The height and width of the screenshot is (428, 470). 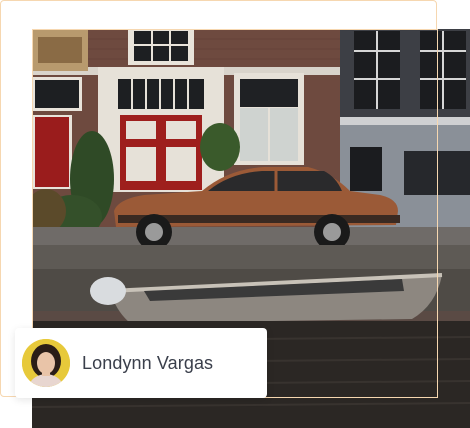 What do you see at coordinates (148, 362) in the screenshot?
I see `user-name: Londynn Vargas` at bounding box center [148, 362].